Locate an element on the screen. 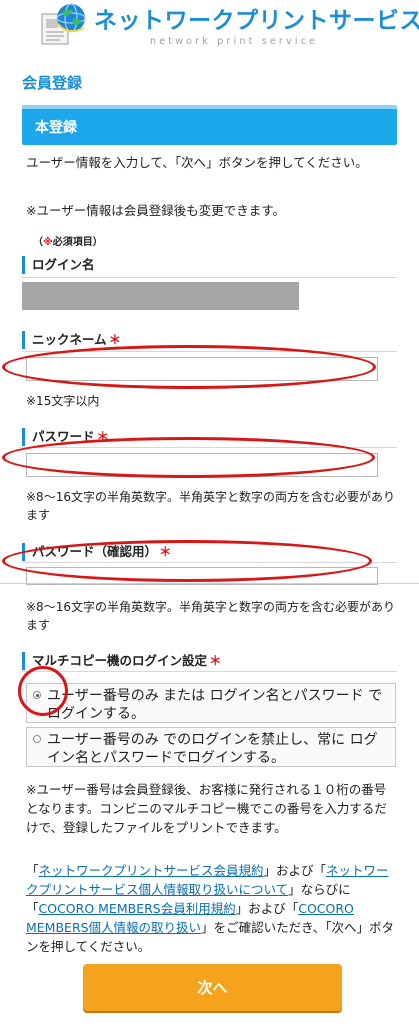  login-name-value-redacted is located at coordinates (160, 296).